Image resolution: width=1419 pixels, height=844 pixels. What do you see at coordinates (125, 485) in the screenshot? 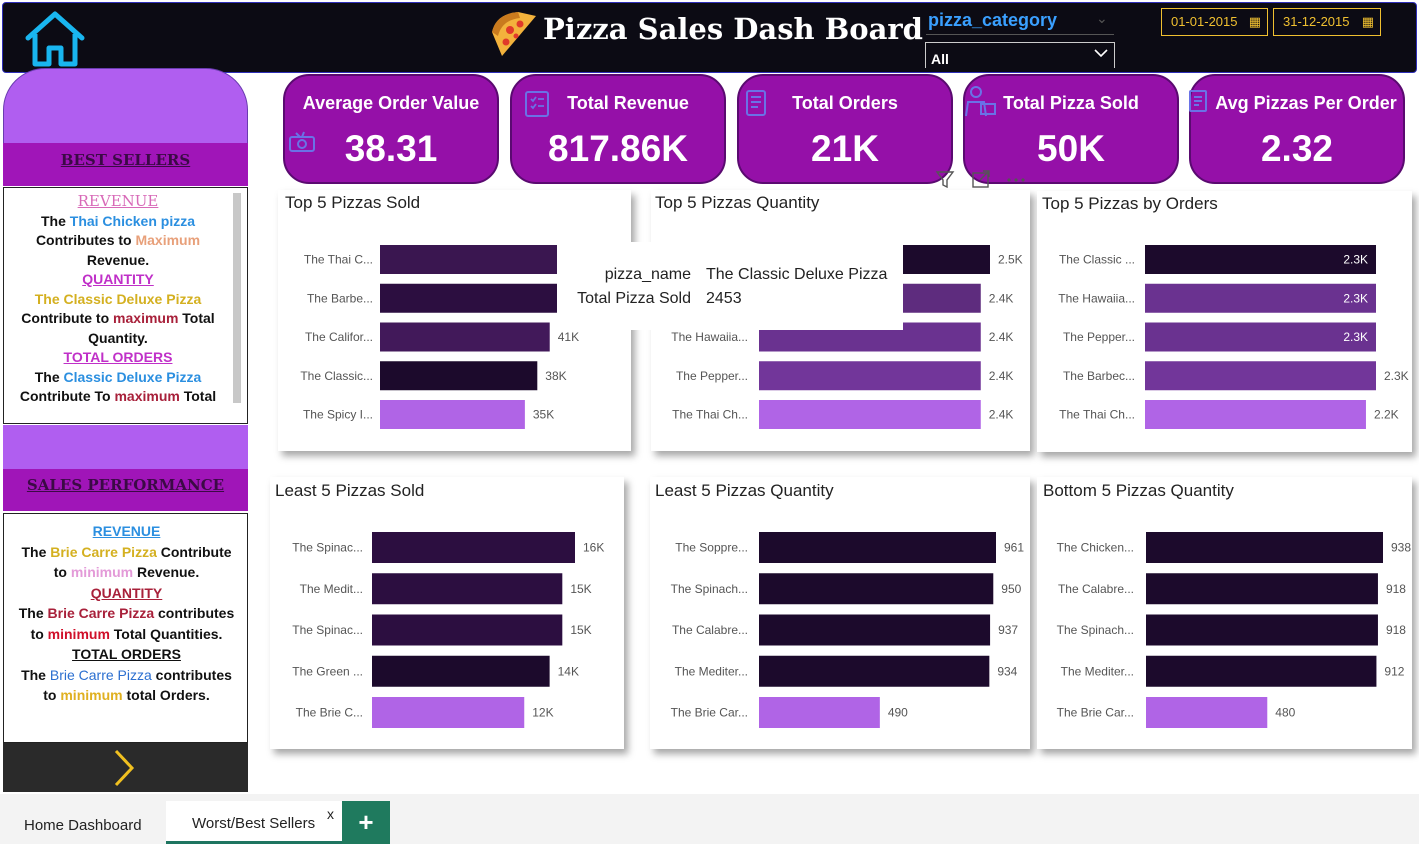
I see `sales-performance-title: SALES PERFORMANCE` at bounding box center [125, 485].